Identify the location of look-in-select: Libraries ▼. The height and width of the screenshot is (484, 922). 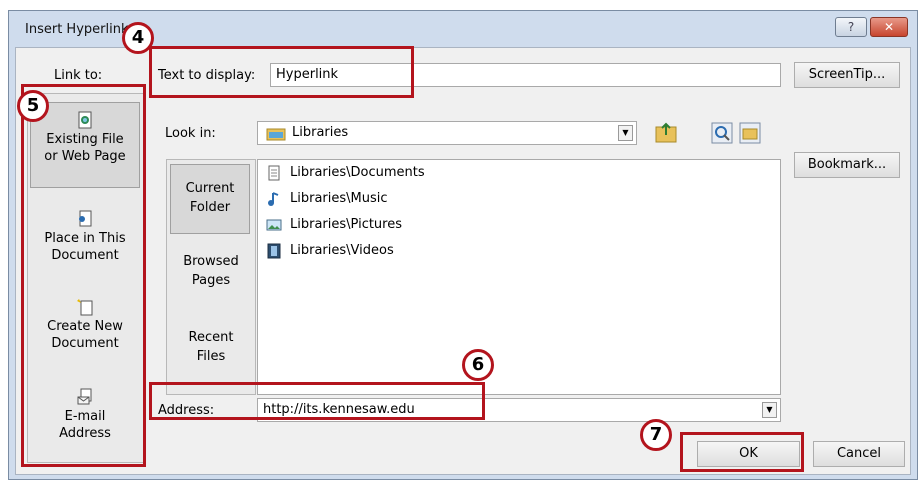
(447, 133).